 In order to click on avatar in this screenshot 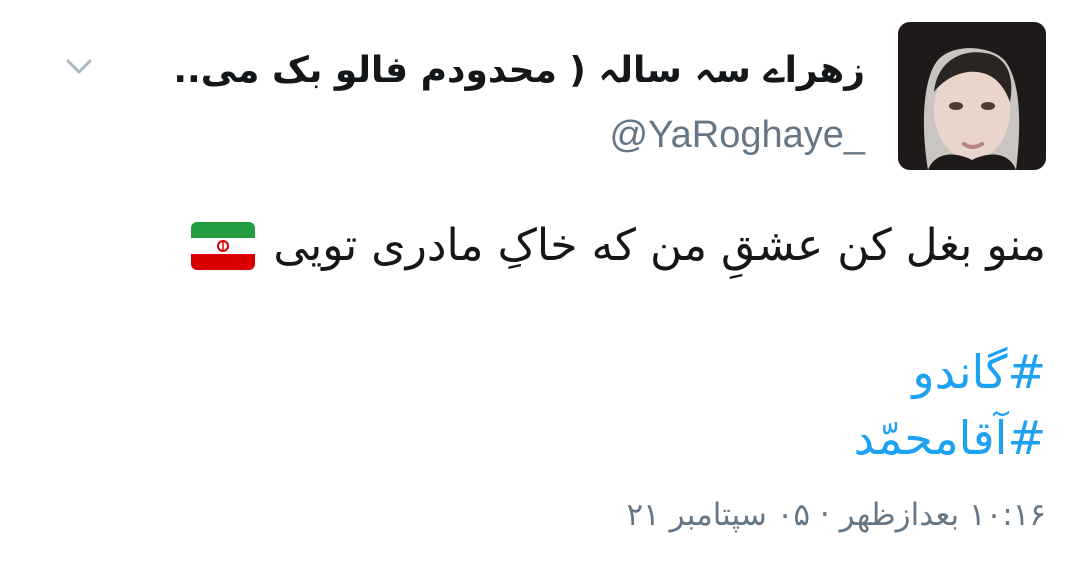, I will do `click(972, 96)`.